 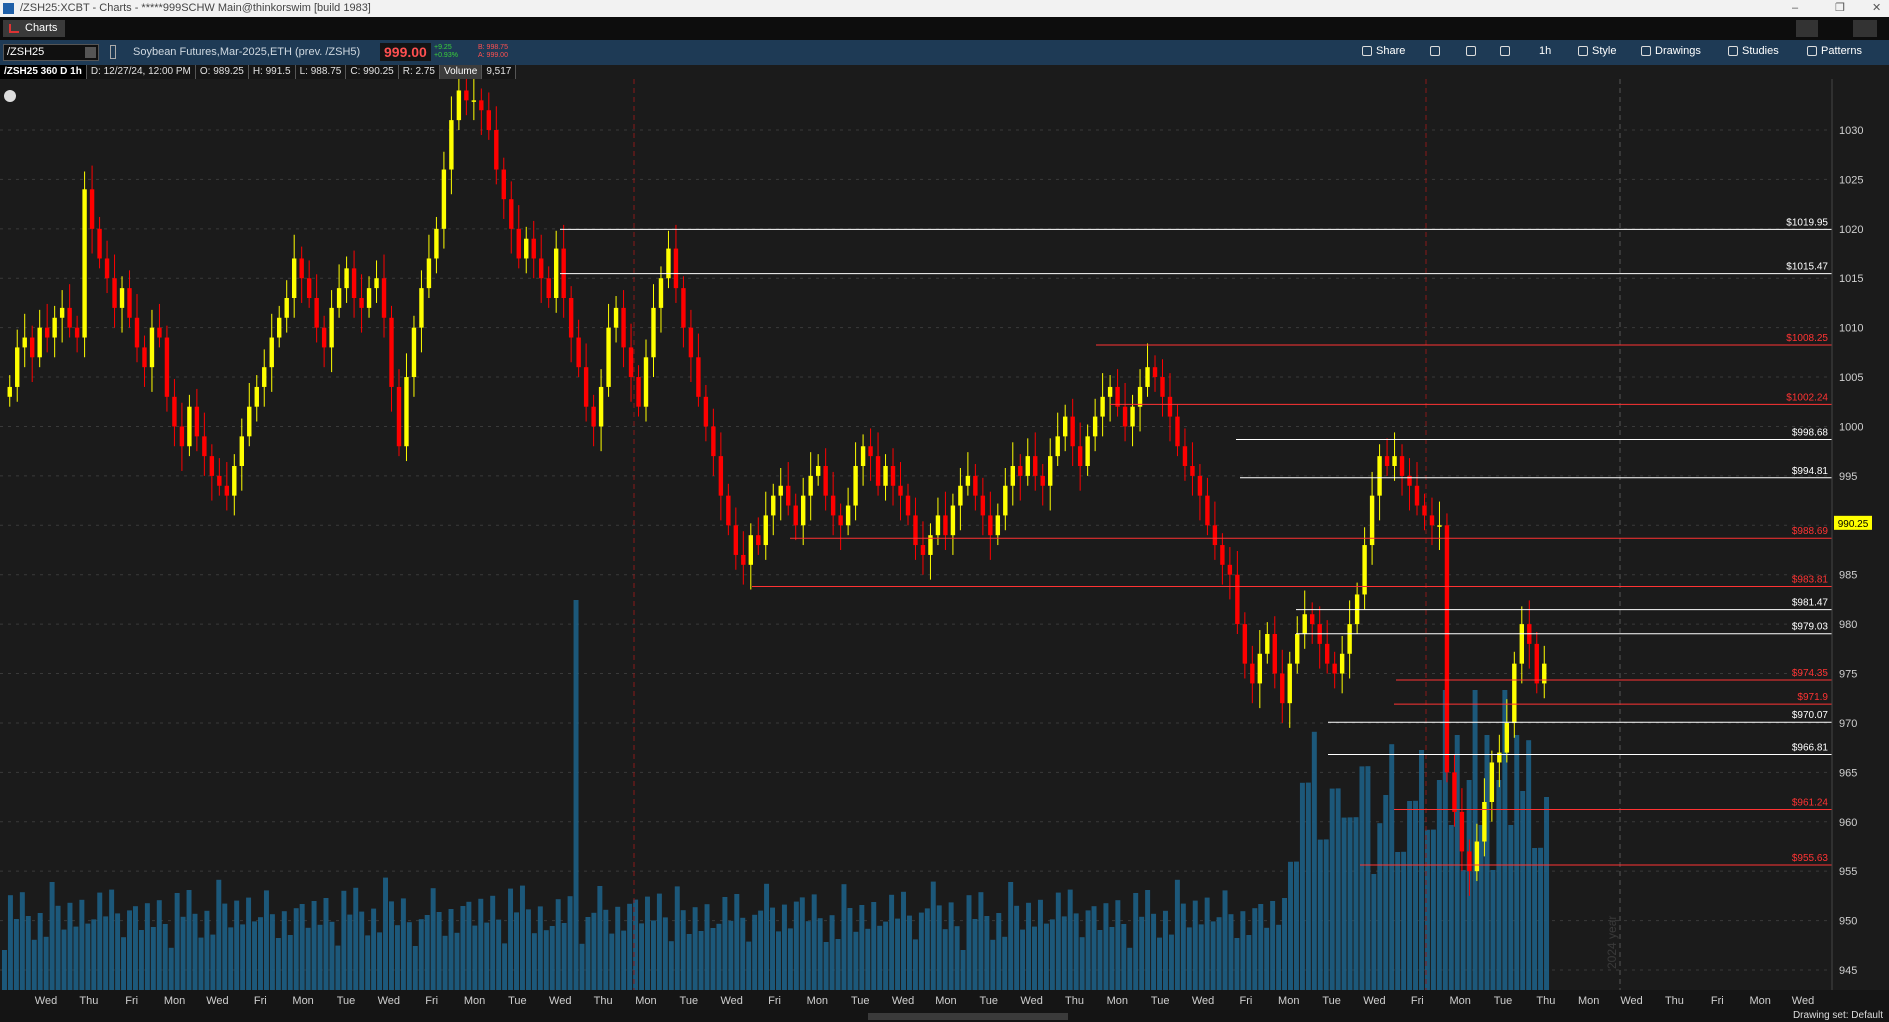 What do you see at coordinates (1865, 28) in the screenshot?
I see `pin-icon` at bounding box center [1865, 28].